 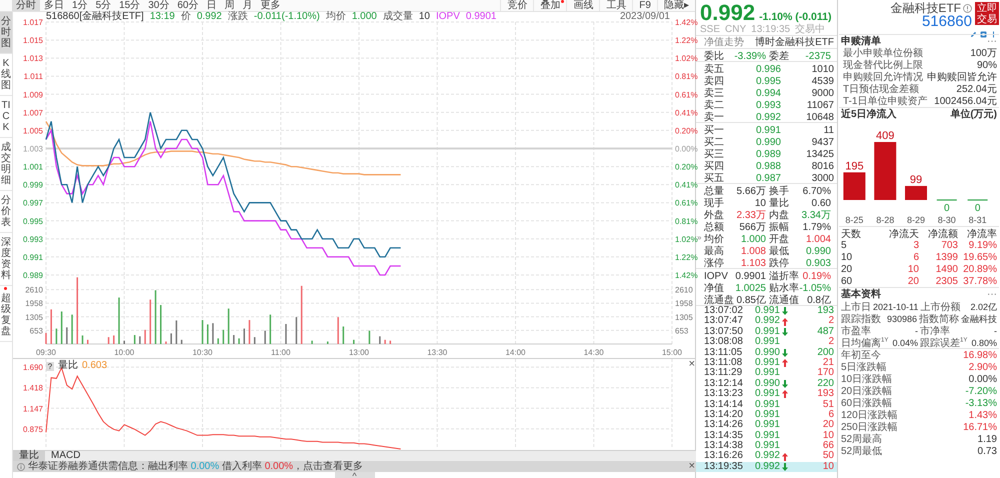 I want to click on field-label: 年初至今, so click(x=861, y=355).